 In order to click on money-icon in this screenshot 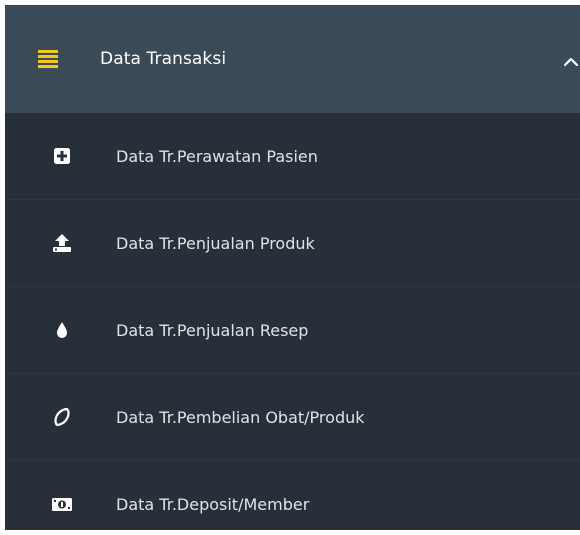, I will do `click(62, 504)`.